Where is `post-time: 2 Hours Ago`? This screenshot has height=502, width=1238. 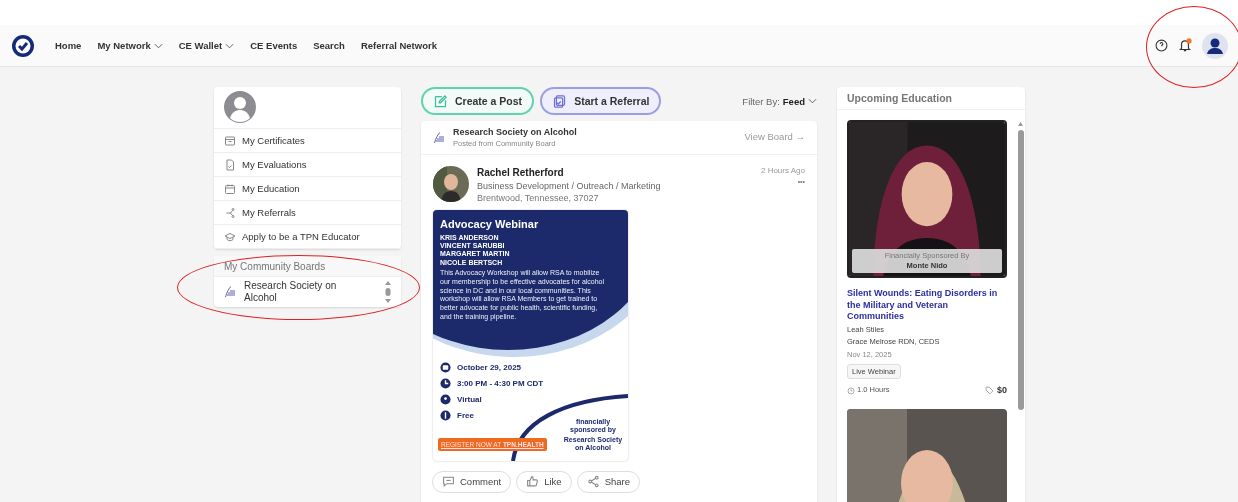 post-time: 2 Hours Ago is located at coordinates (782, 171).